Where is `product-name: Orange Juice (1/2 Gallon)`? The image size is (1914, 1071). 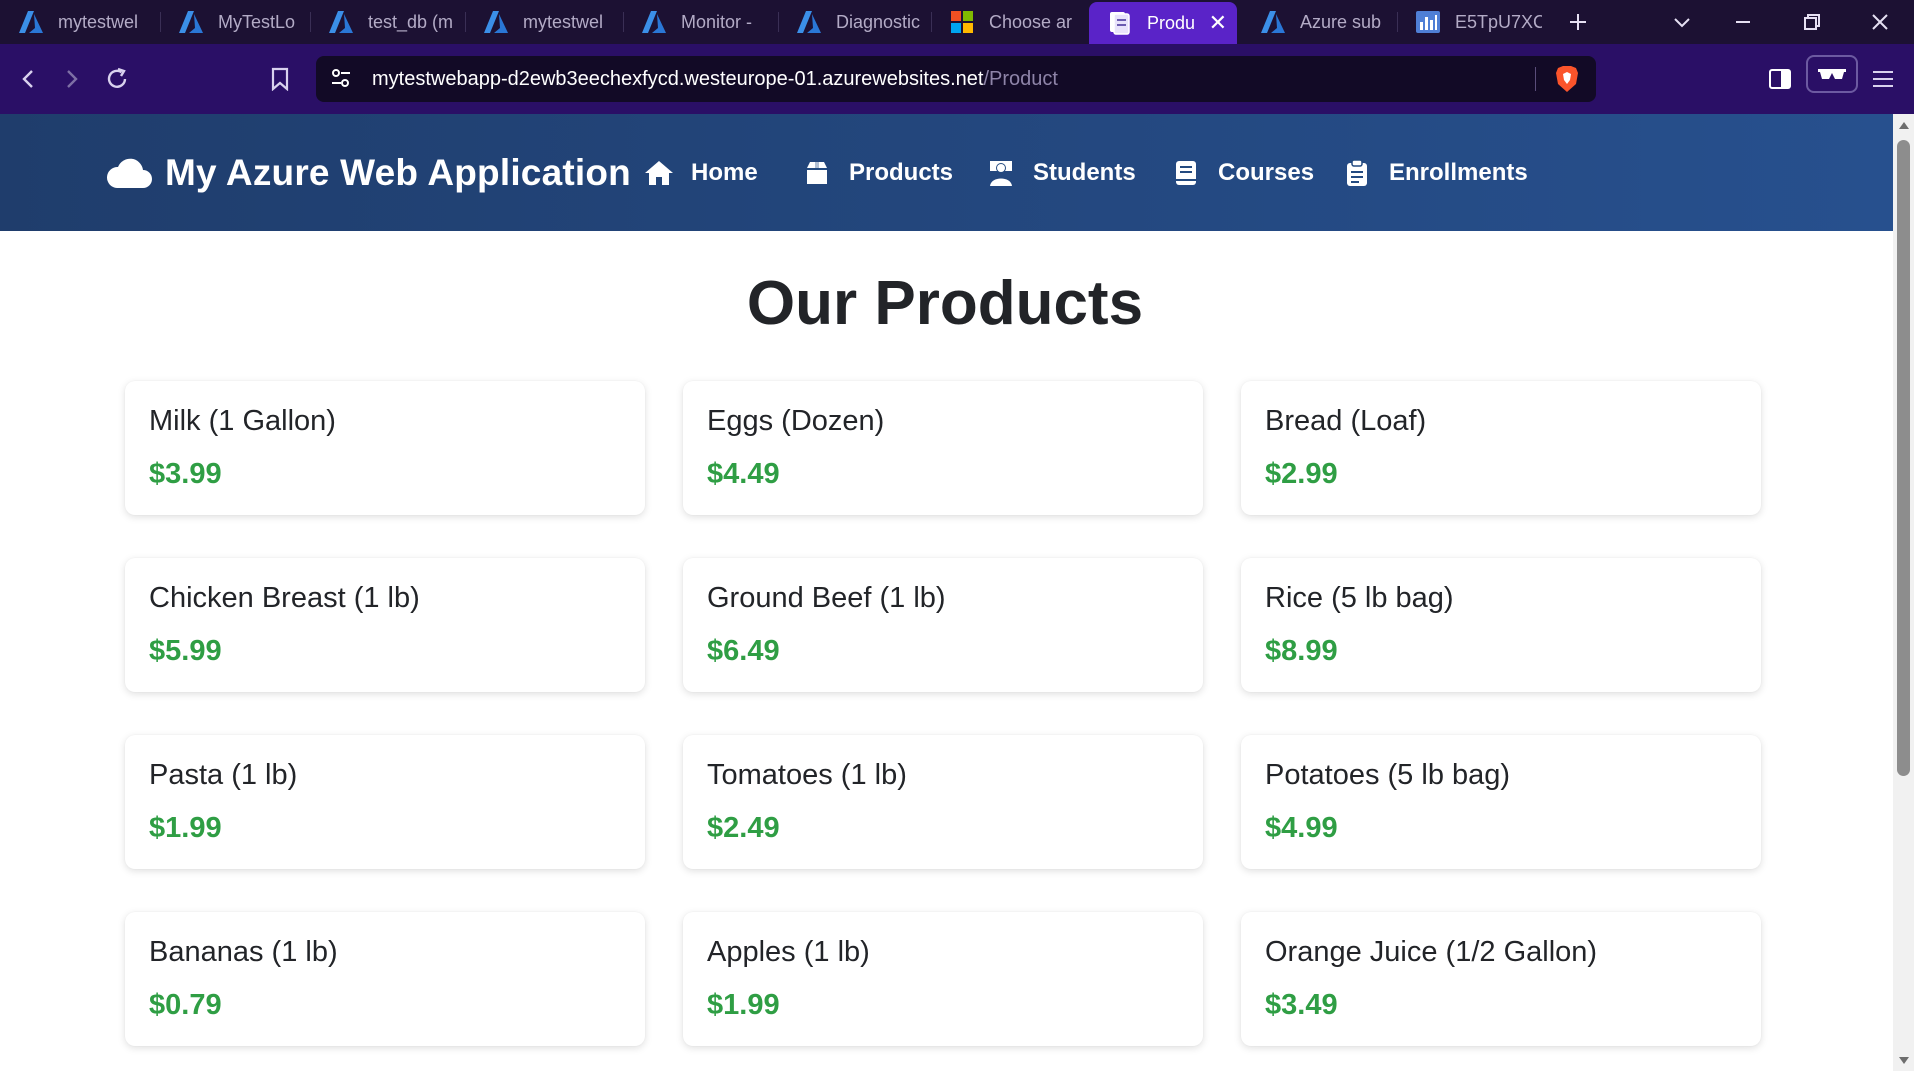 product-name: Orange Juice (1/2 Gallon) is located at coordinates (1431, 952).